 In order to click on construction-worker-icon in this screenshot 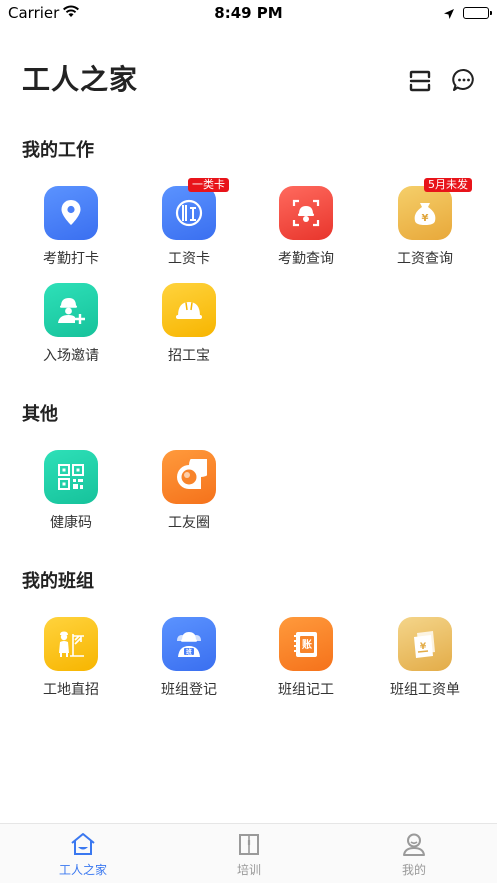, I will do `click(71, 644)`.